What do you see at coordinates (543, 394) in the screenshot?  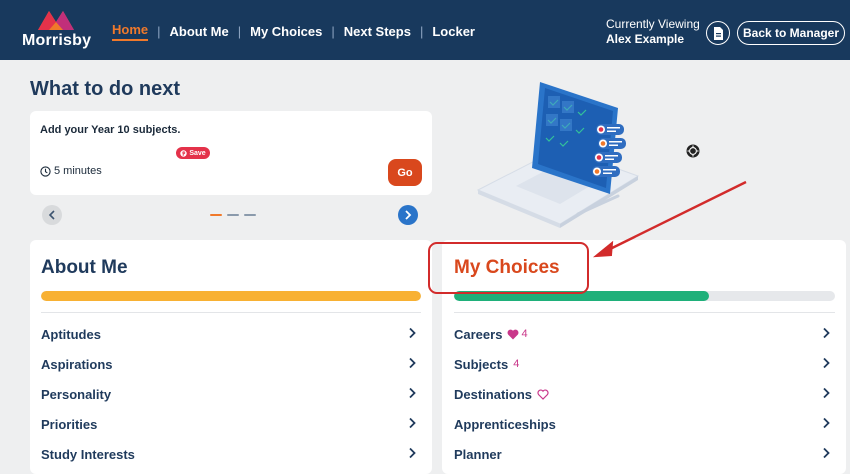 I see `heart-outline-icon` at bounding box center [543, 394].